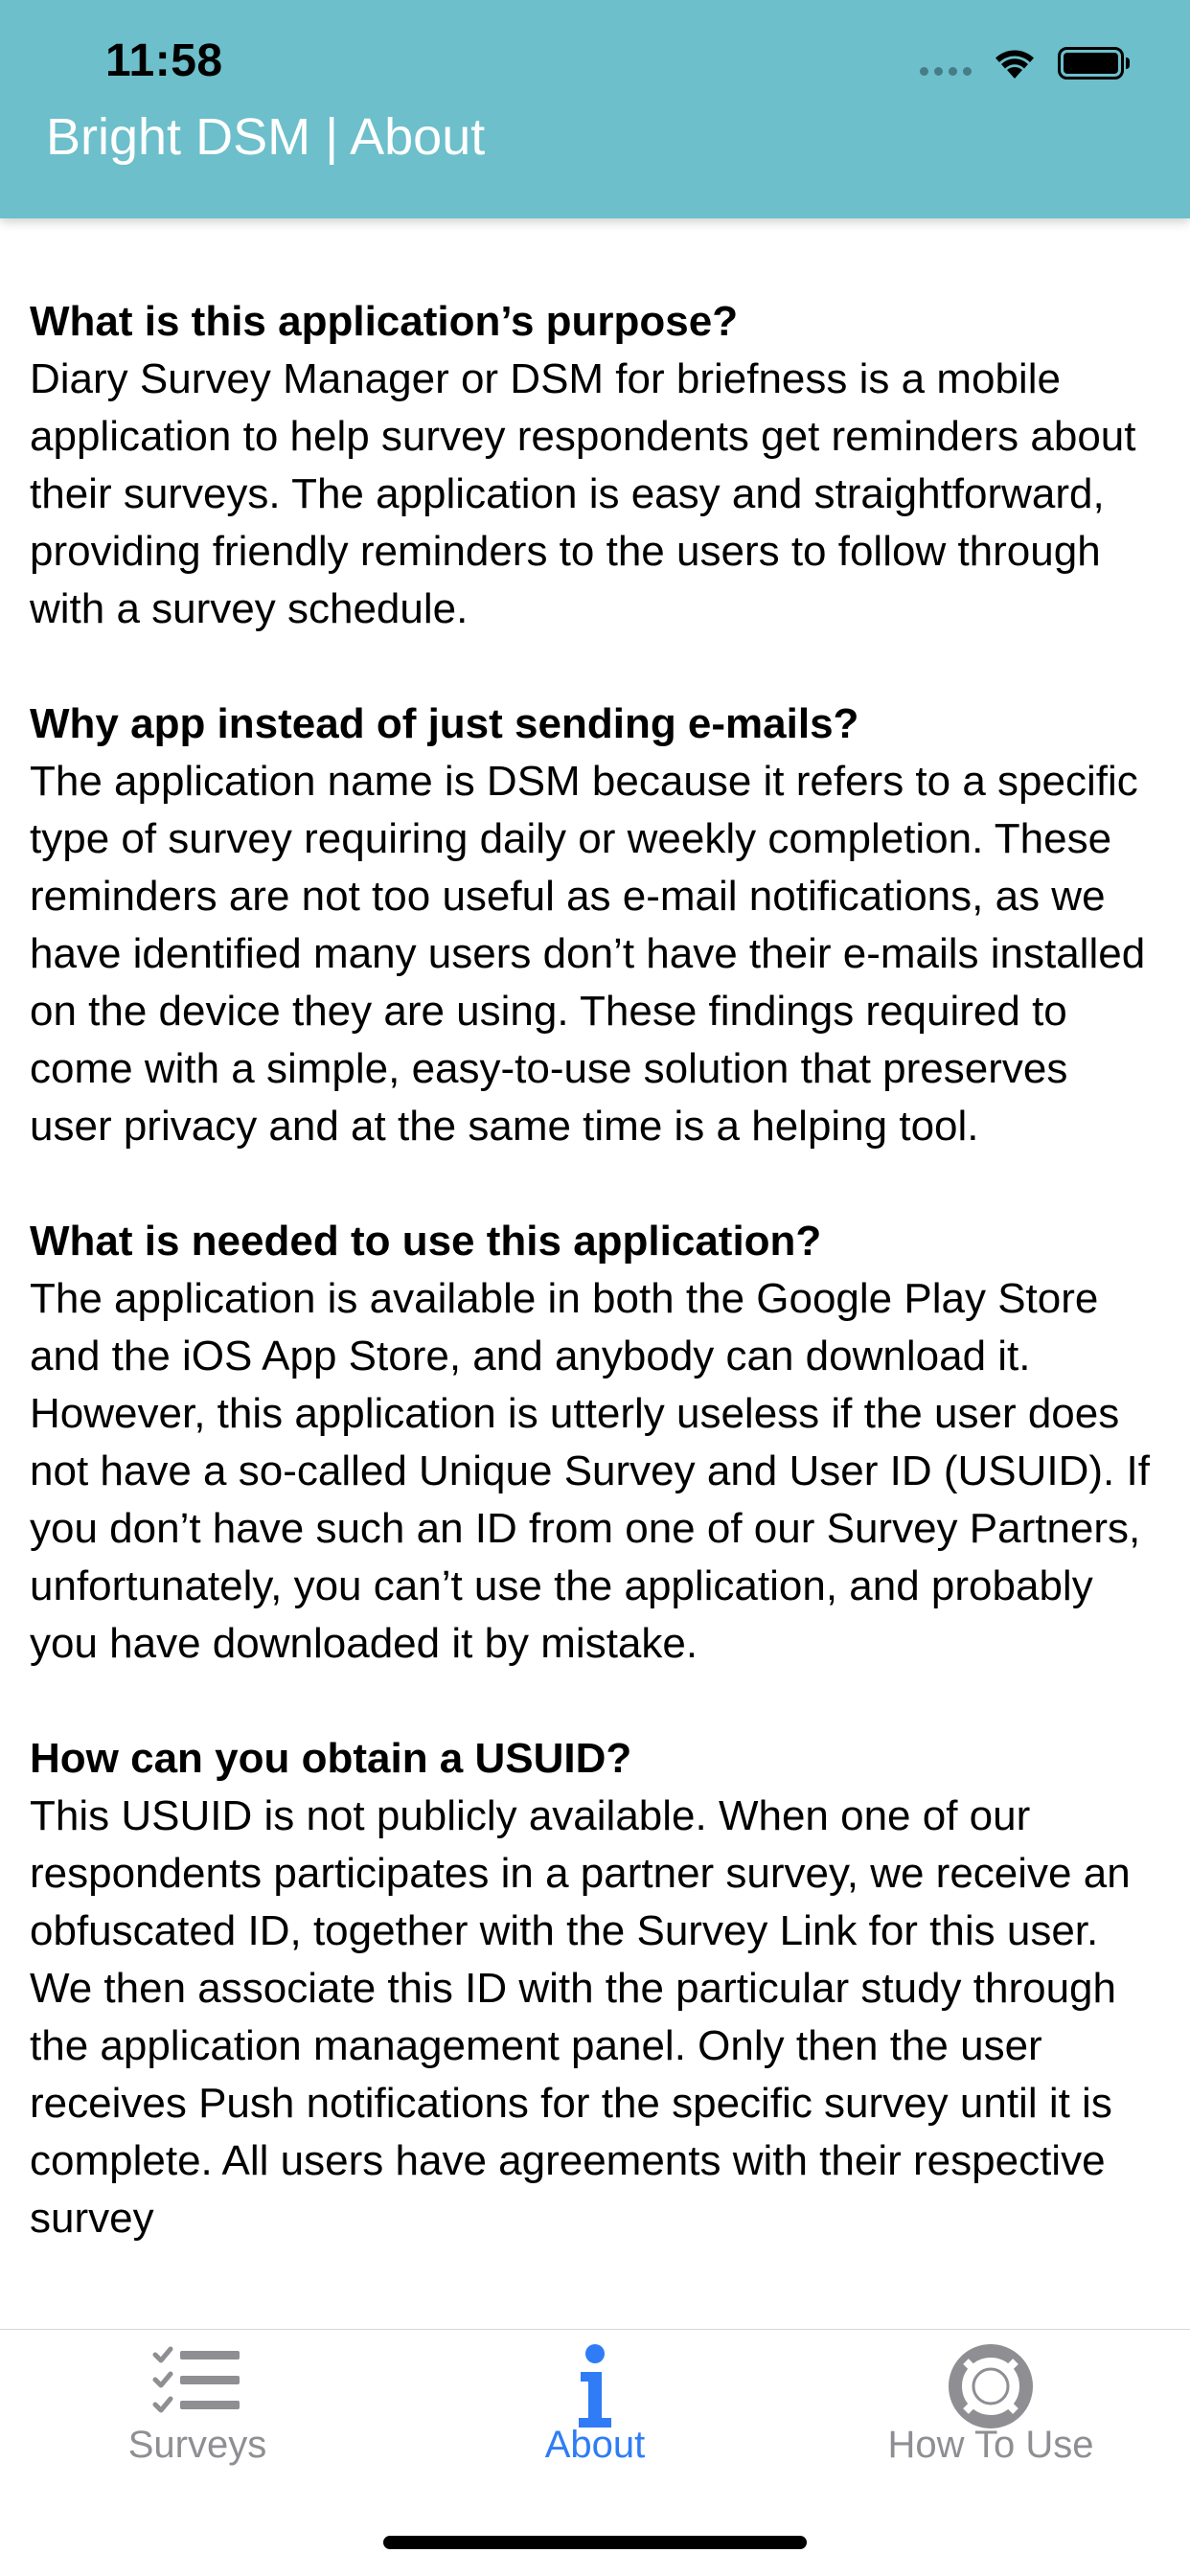  I want to click on tab-label: Surveys, so click(197, 2445).